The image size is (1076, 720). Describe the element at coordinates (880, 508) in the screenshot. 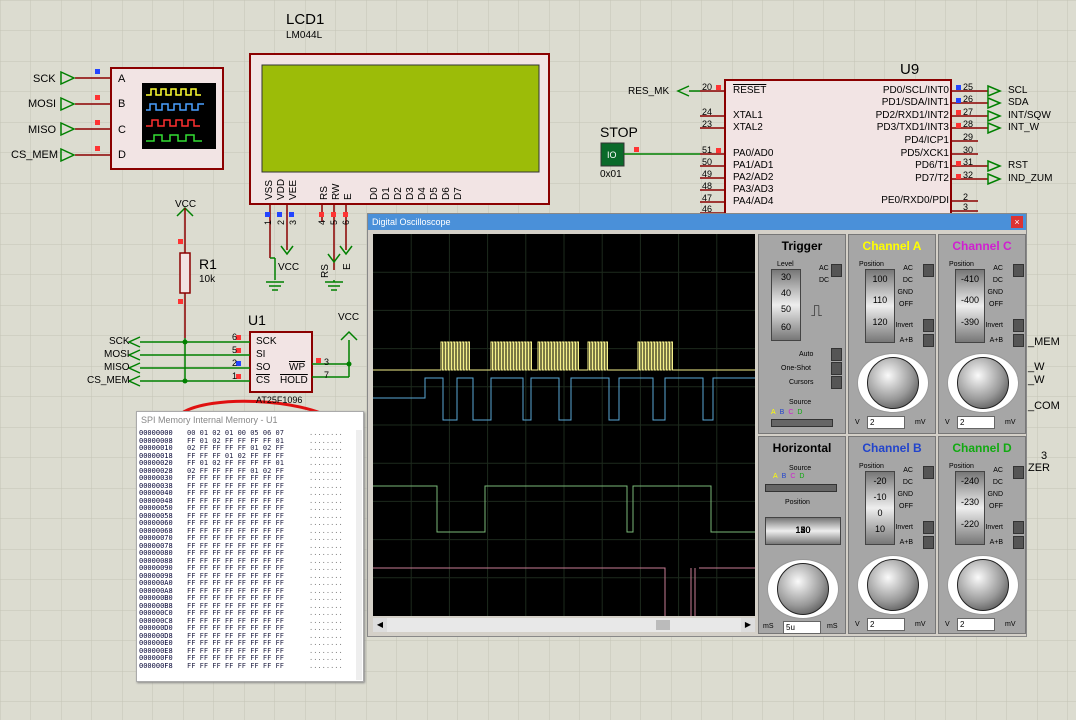

I see `channel-b-position-drum: -20 -10 0 10` at that location.